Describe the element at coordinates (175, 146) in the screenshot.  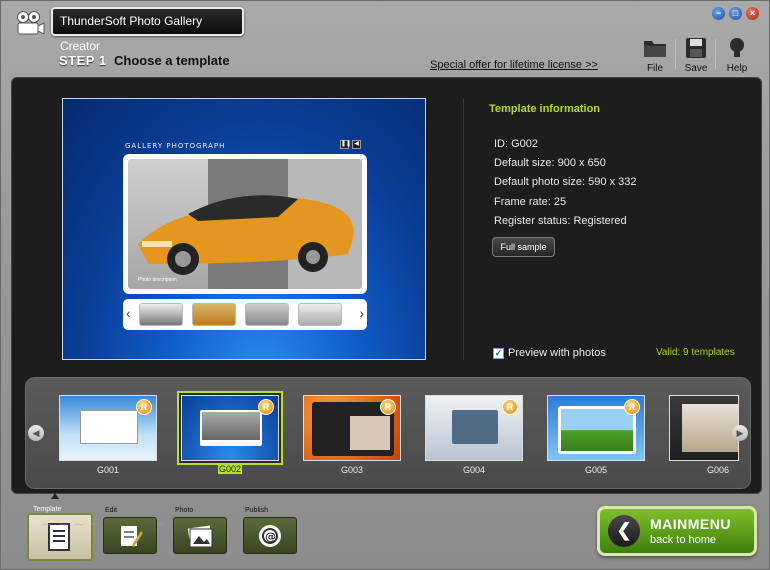
I see `preview-gallery-title: GALLERY PHOTOGRAPH` at that location.